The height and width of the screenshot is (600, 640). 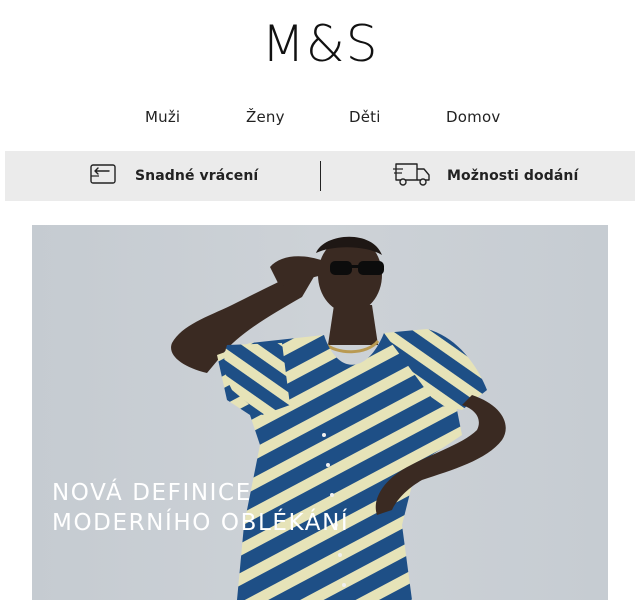 I want to click on nav-item-domov: Domov, so click(x=473, y=117).